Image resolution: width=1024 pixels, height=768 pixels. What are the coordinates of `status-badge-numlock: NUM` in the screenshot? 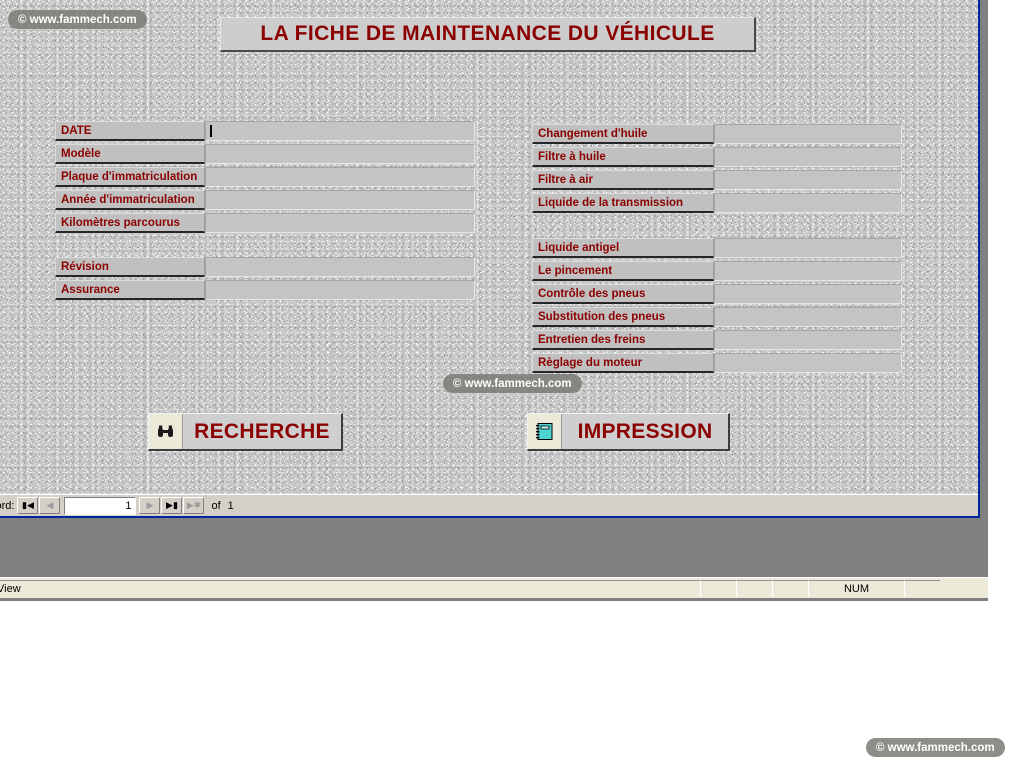 It's located at (856, 588).